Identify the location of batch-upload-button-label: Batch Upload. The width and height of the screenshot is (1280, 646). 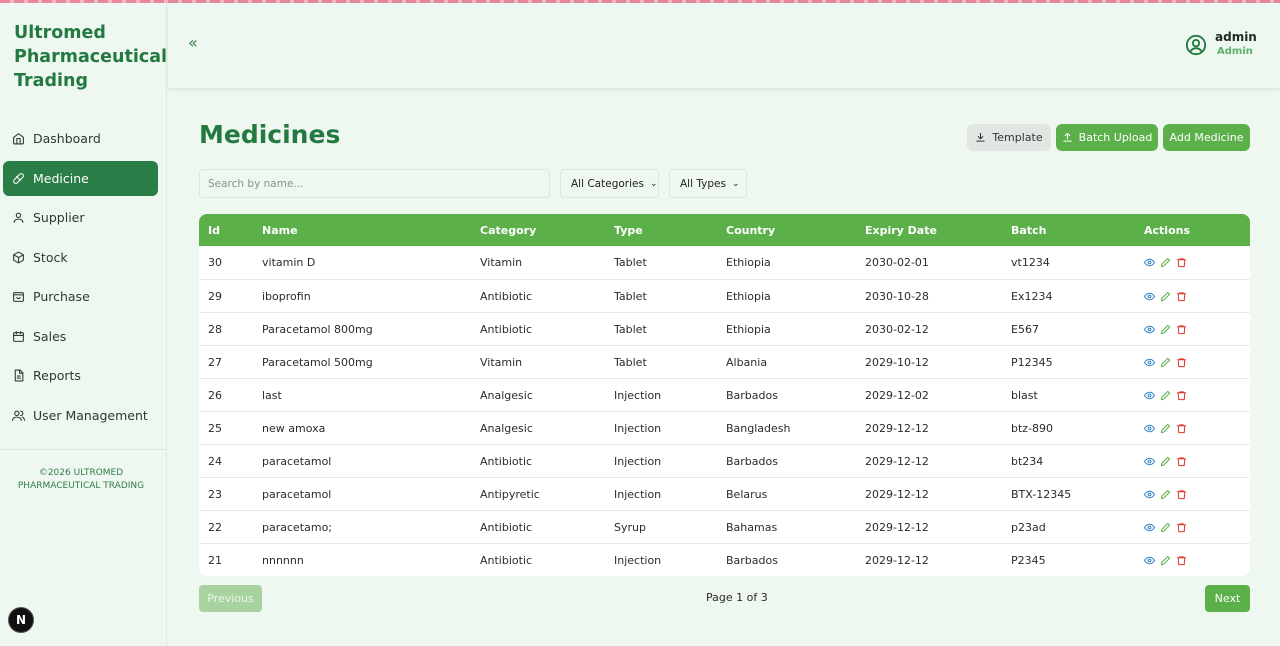
(1115, 137).